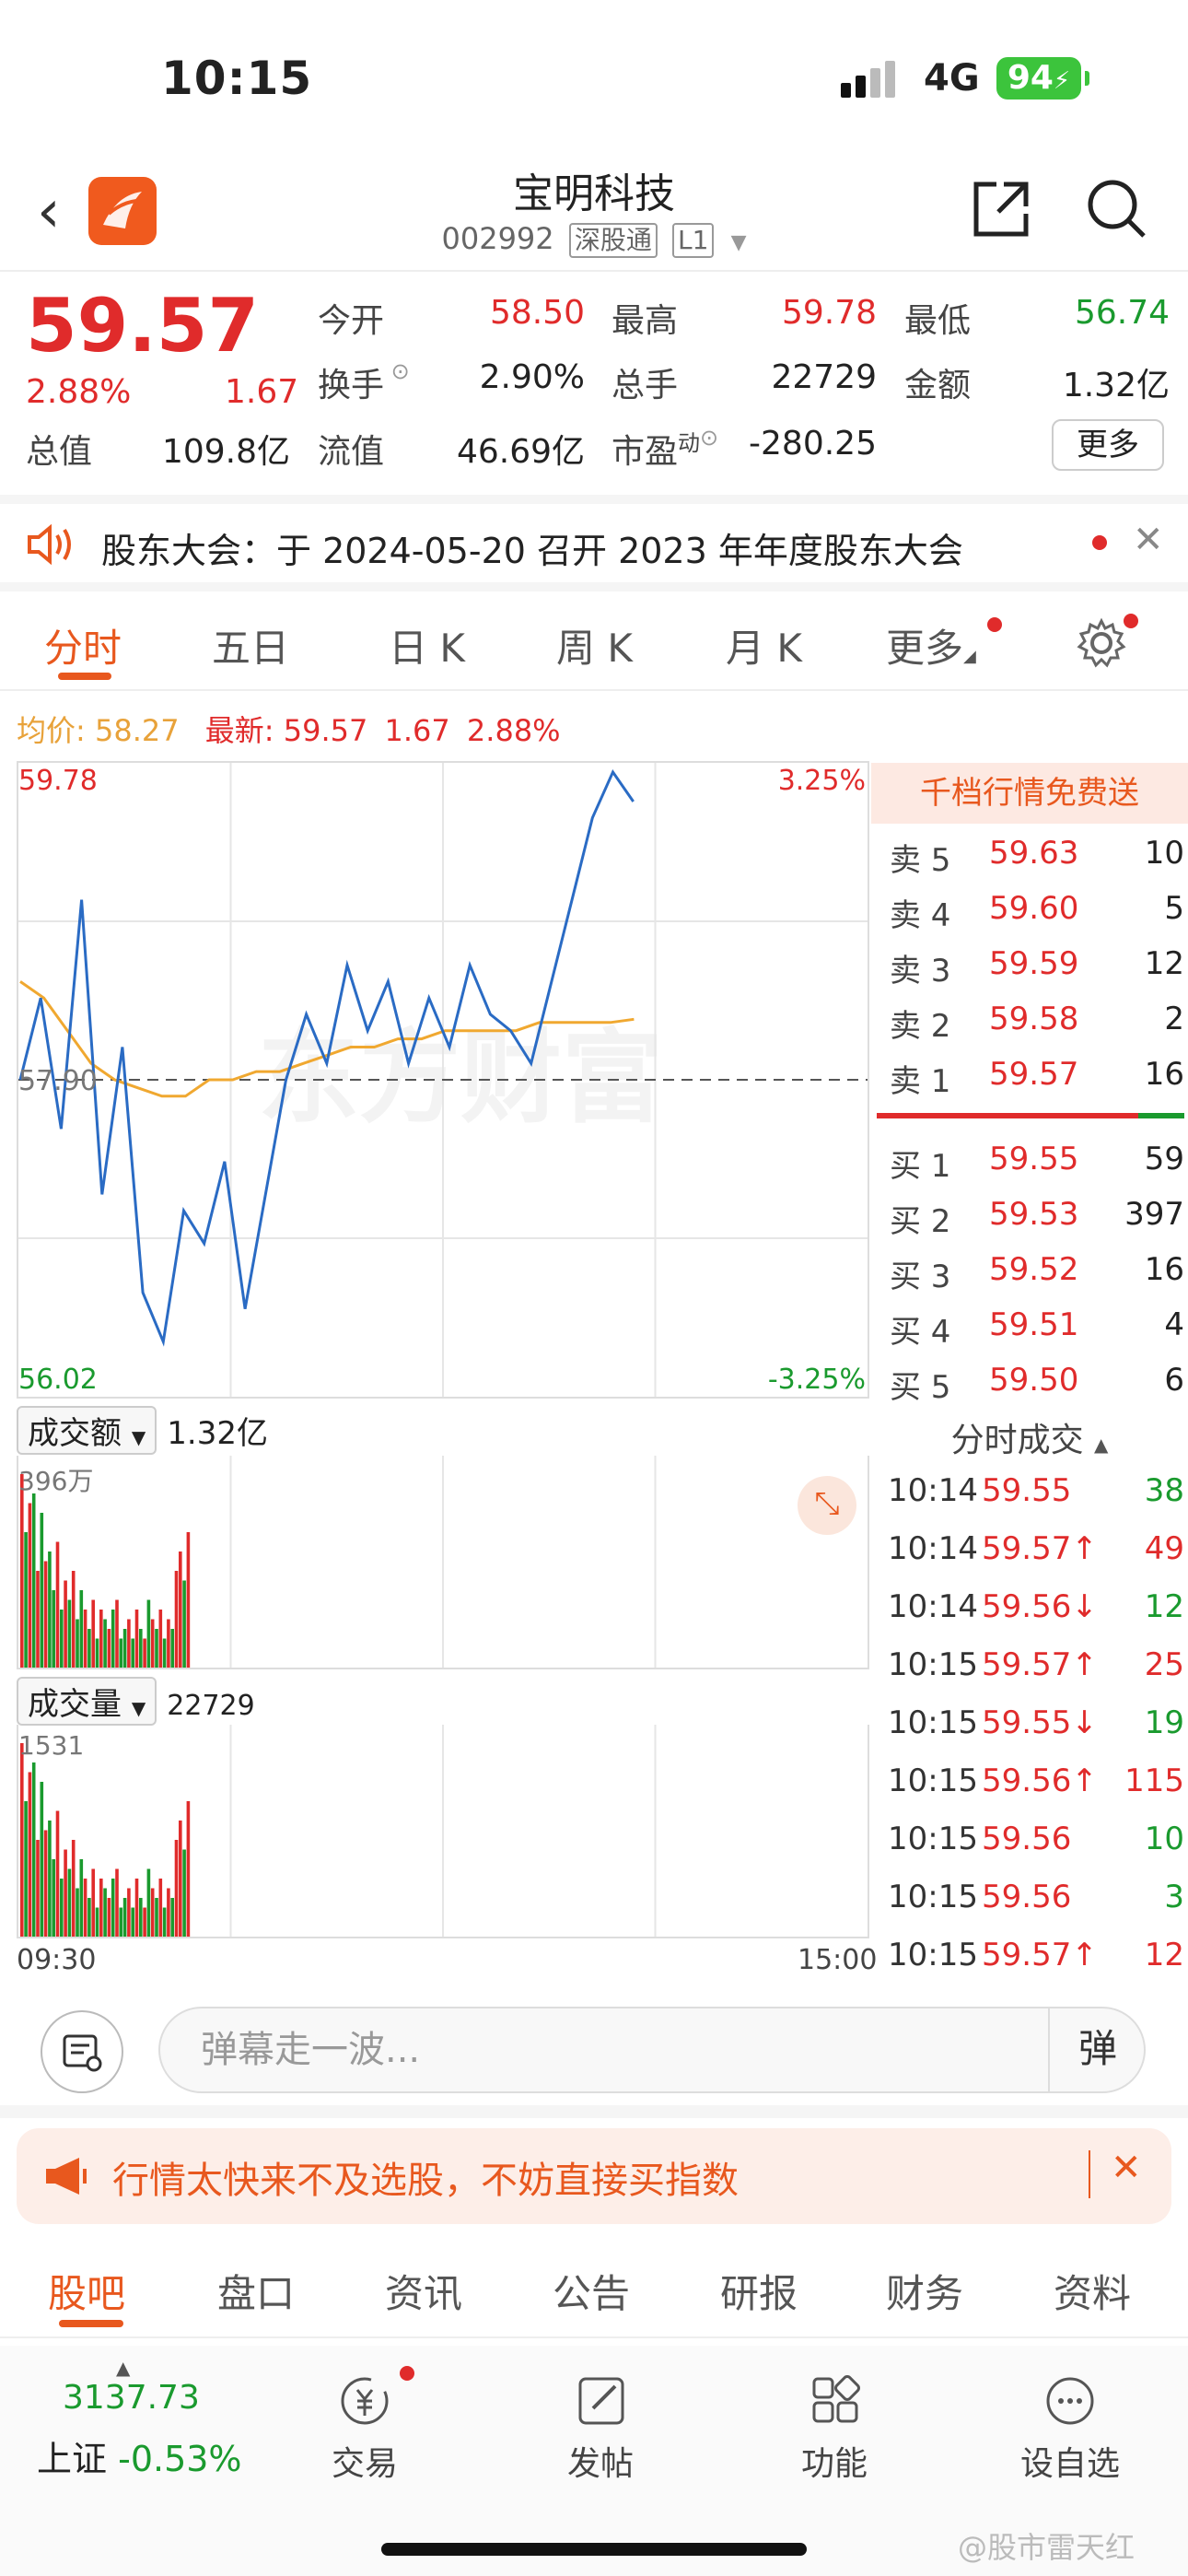  Describe the element at coordinates (443, 1831) in the screenshot. I see `volume-chart: 1531` at that location.